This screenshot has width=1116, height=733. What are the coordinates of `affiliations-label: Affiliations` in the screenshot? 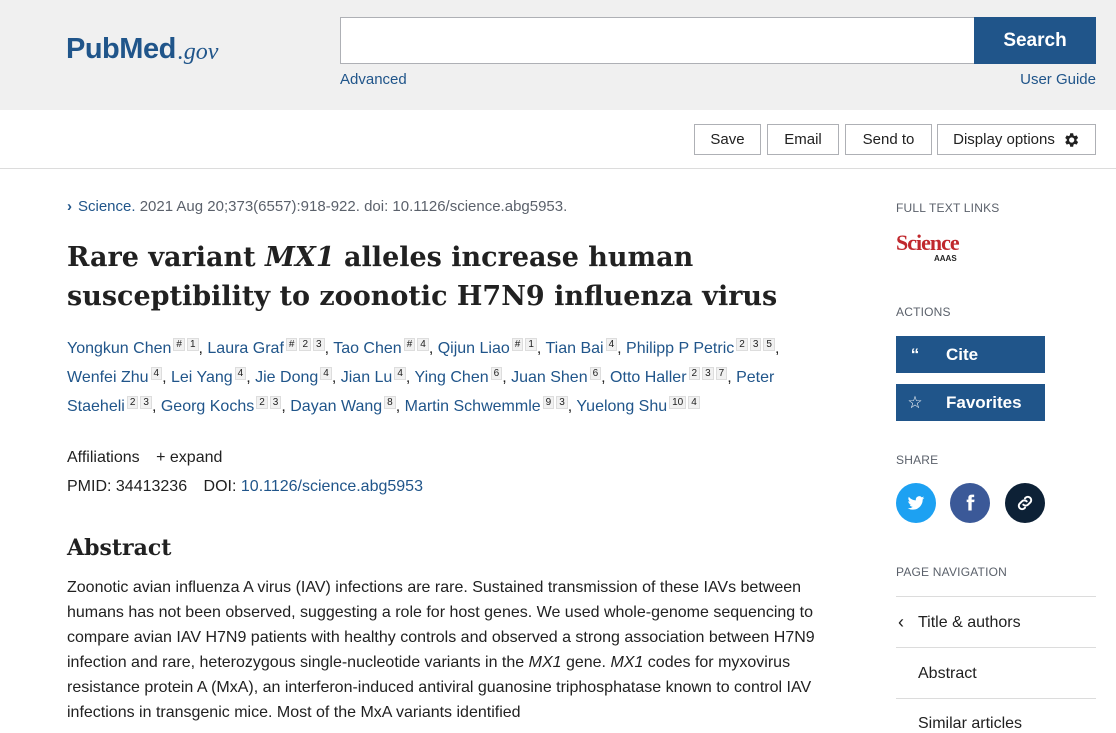 It's located at (103, 457).